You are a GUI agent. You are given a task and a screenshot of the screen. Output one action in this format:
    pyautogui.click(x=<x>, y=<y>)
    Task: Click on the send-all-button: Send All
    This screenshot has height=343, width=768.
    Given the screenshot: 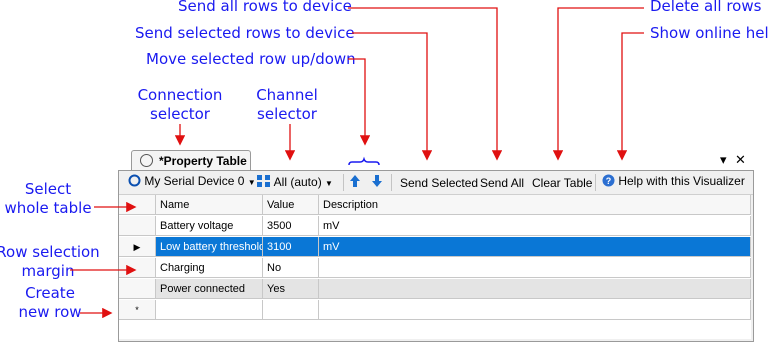 What is the action you would take?
    pyautogui.click(x=502, y=183)
    